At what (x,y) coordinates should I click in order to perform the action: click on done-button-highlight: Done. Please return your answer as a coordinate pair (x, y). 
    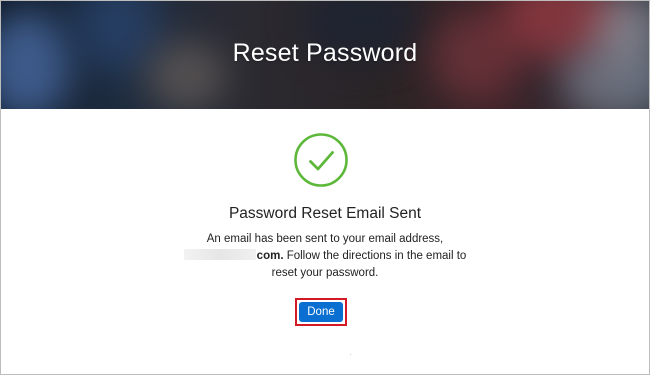
    Looking at the image, I should click on (321, 312).